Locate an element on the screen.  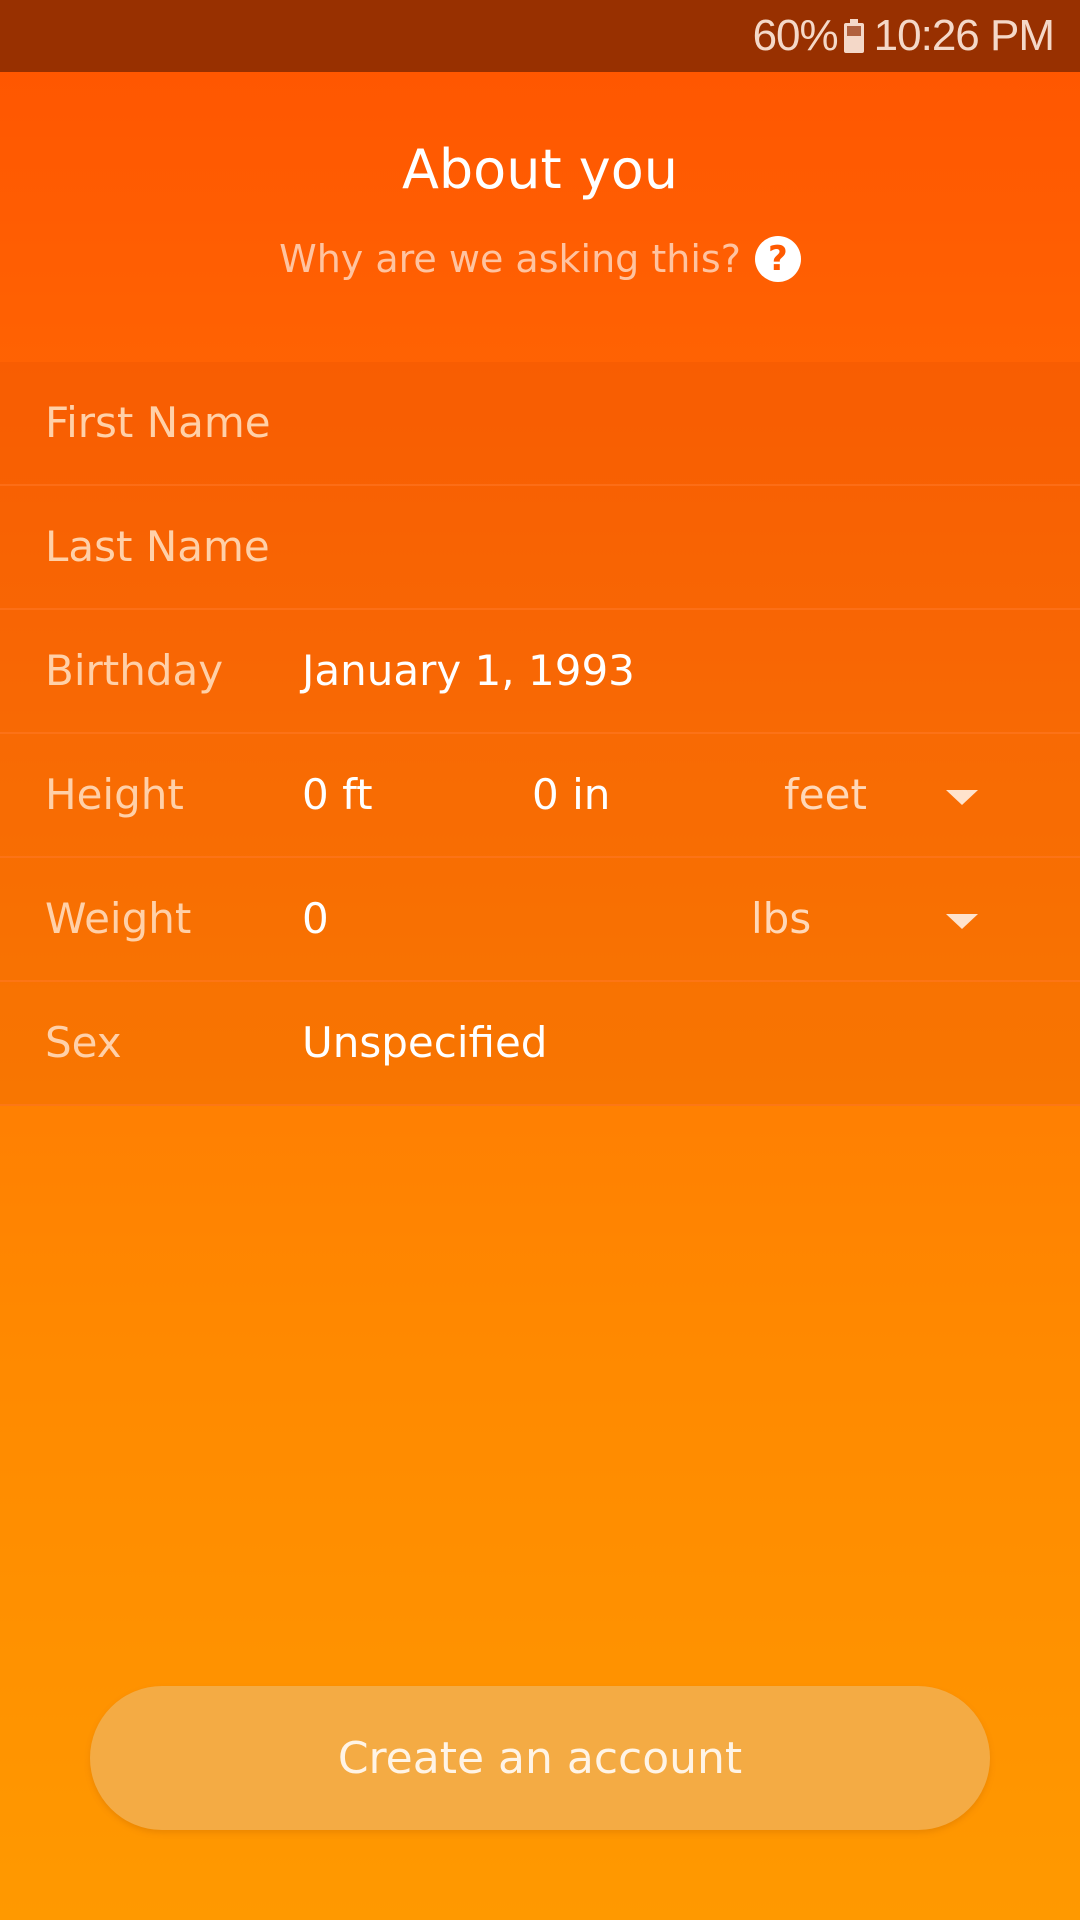
battery-percent: 60% is located at coordinates (795, 35).